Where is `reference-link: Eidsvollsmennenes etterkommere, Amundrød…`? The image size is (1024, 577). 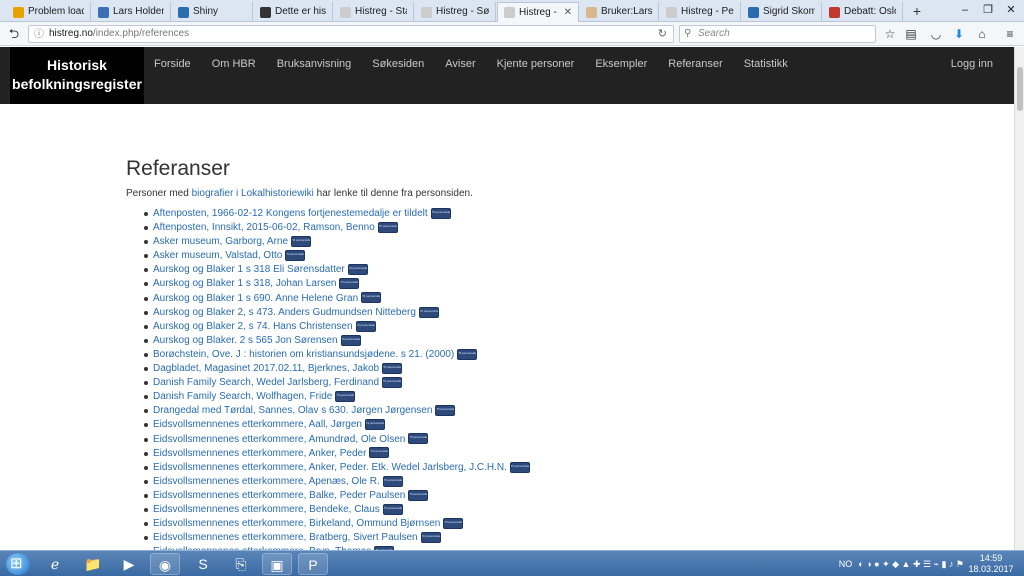 reference-link: Eidsvollsmennenes etterkommere, Amundrød… is located at coordinates (279, 439).